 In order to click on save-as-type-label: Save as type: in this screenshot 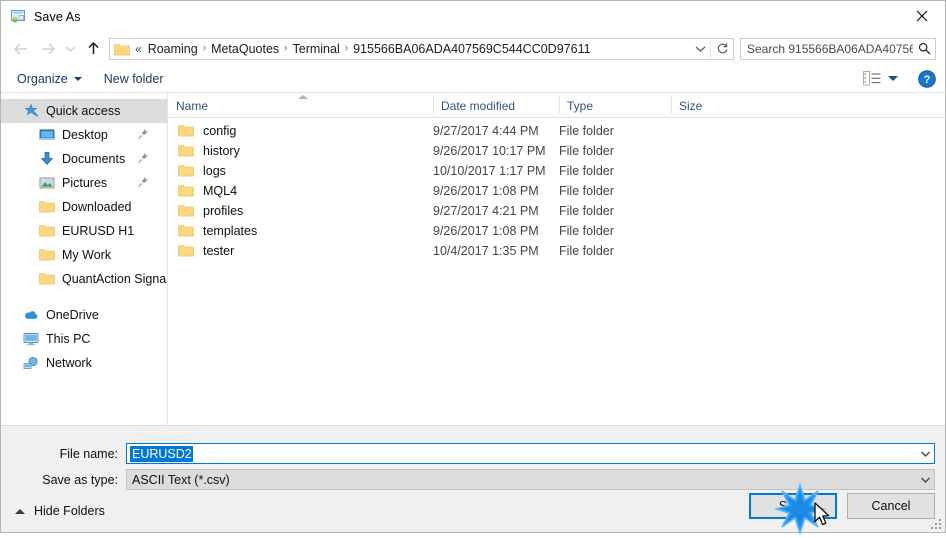, I will do `click(80, 479)`.